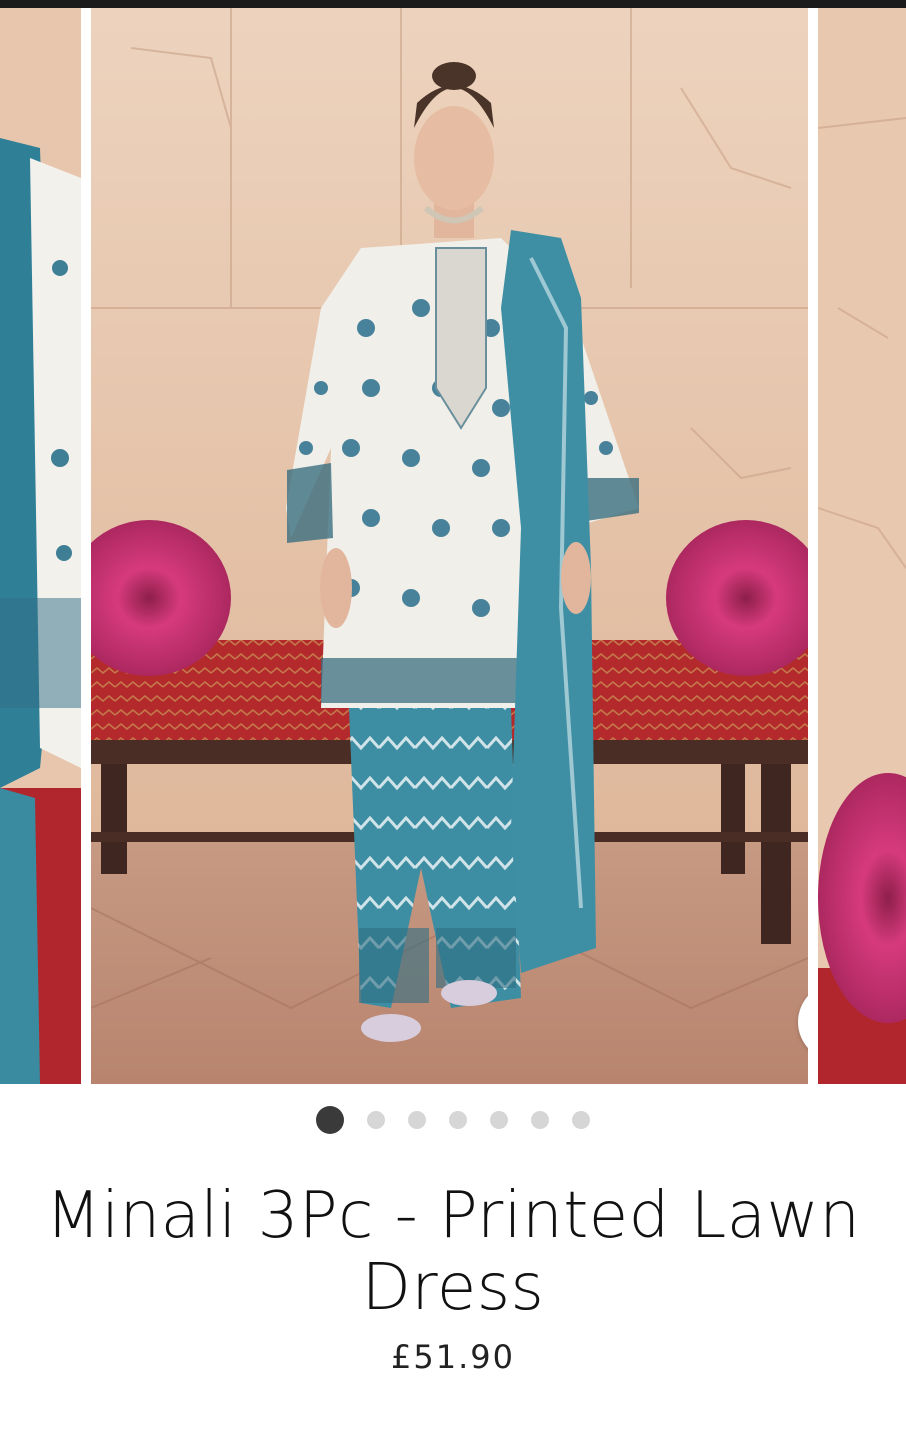 Image resolution: width=906 pixels, height=1440 pixels. I want to click on product-image-next, so click(862, 546).